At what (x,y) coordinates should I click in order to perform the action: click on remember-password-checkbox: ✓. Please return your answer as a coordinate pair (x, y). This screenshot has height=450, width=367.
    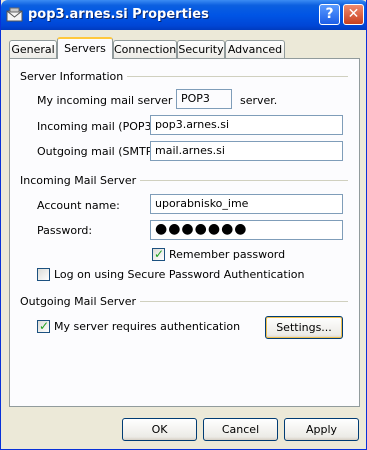
    Looking at the image, I should click on (158, 254).